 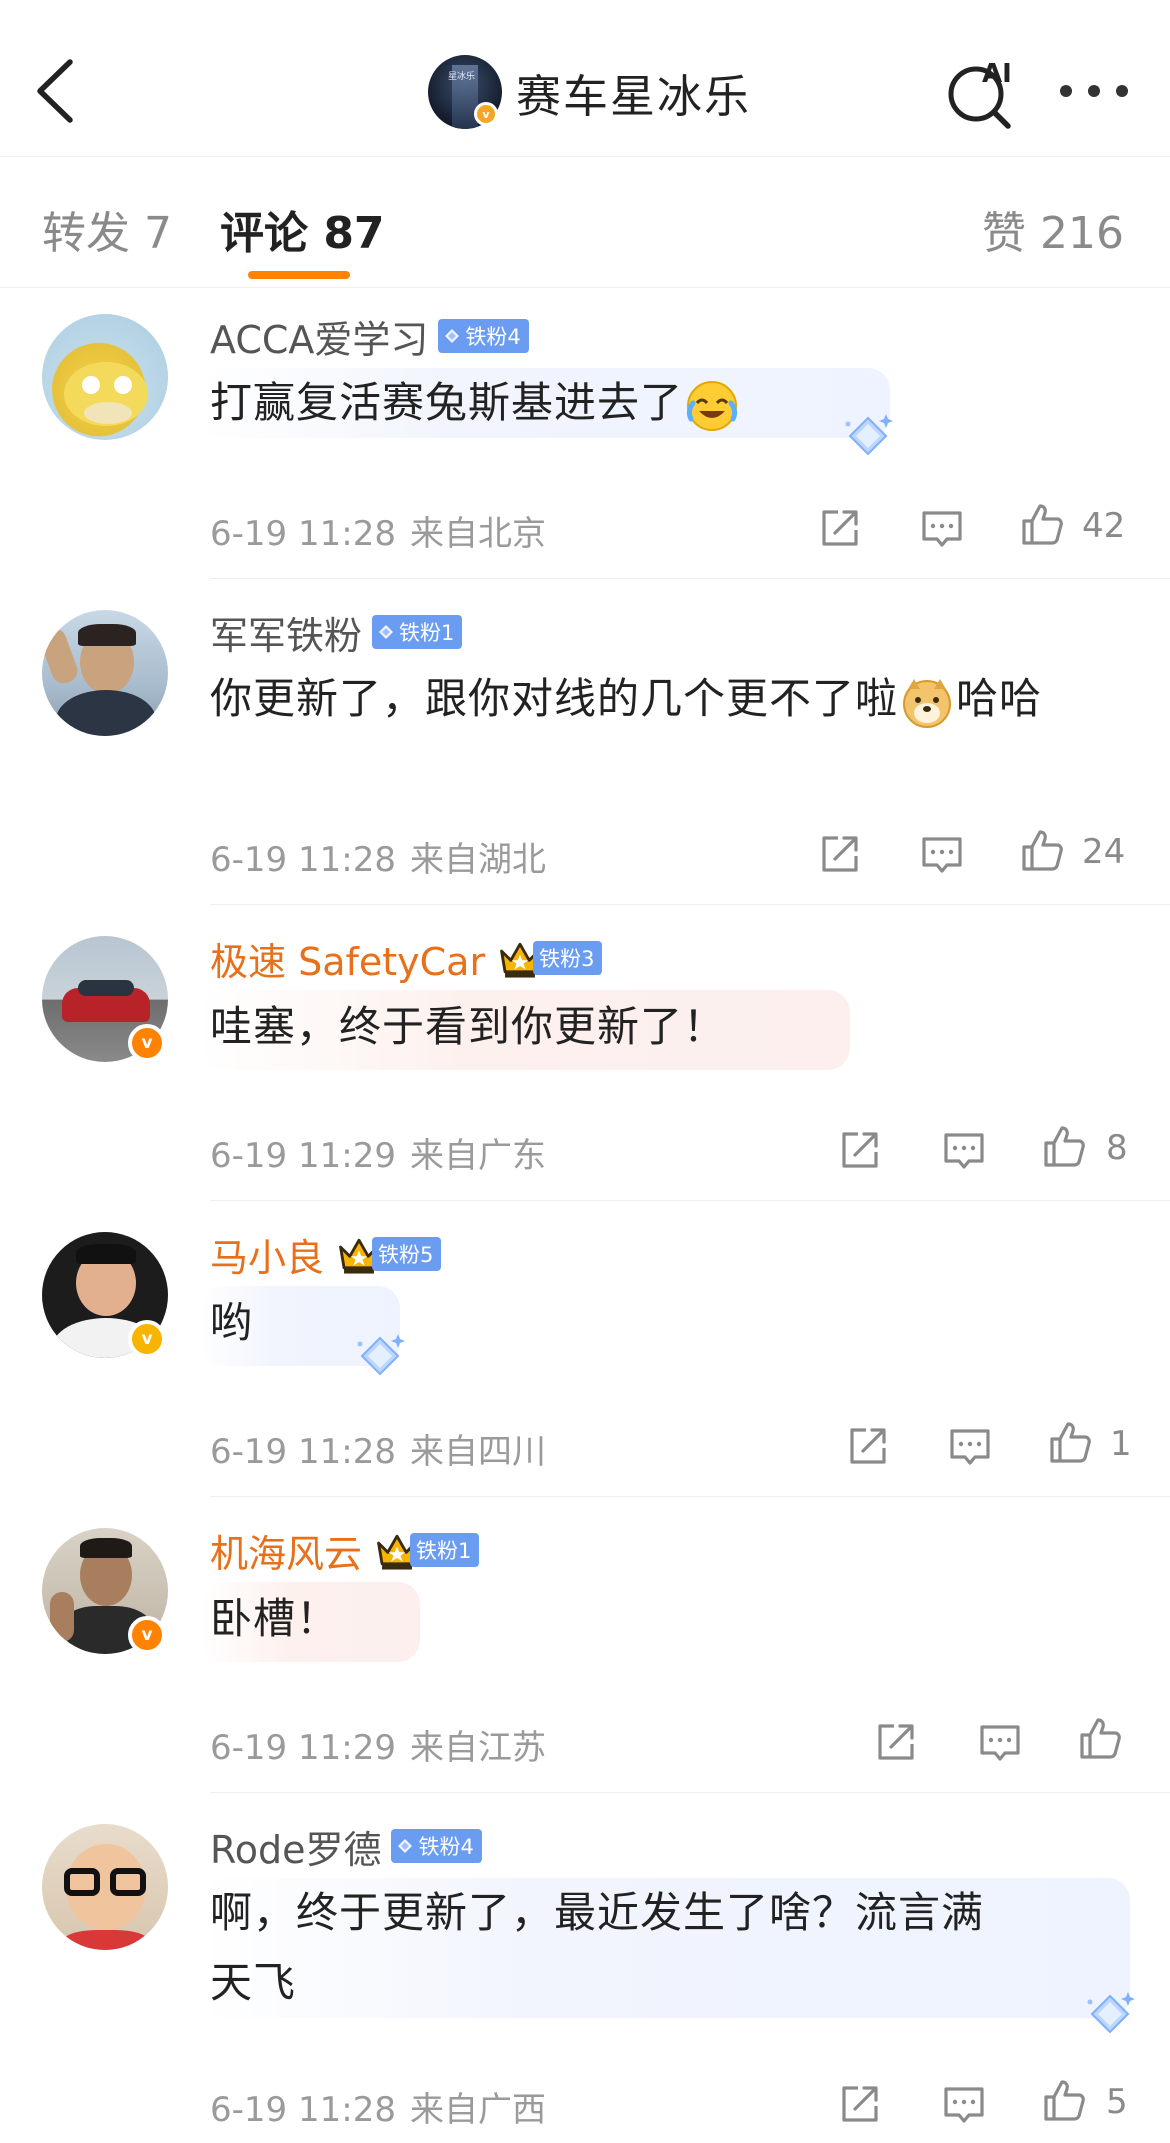 What do you see at coordinates (447, 402) in the screenshot?
I see `comment-body: 打赢复活赛兔斯基进去了` at bounding box center [447, 402].